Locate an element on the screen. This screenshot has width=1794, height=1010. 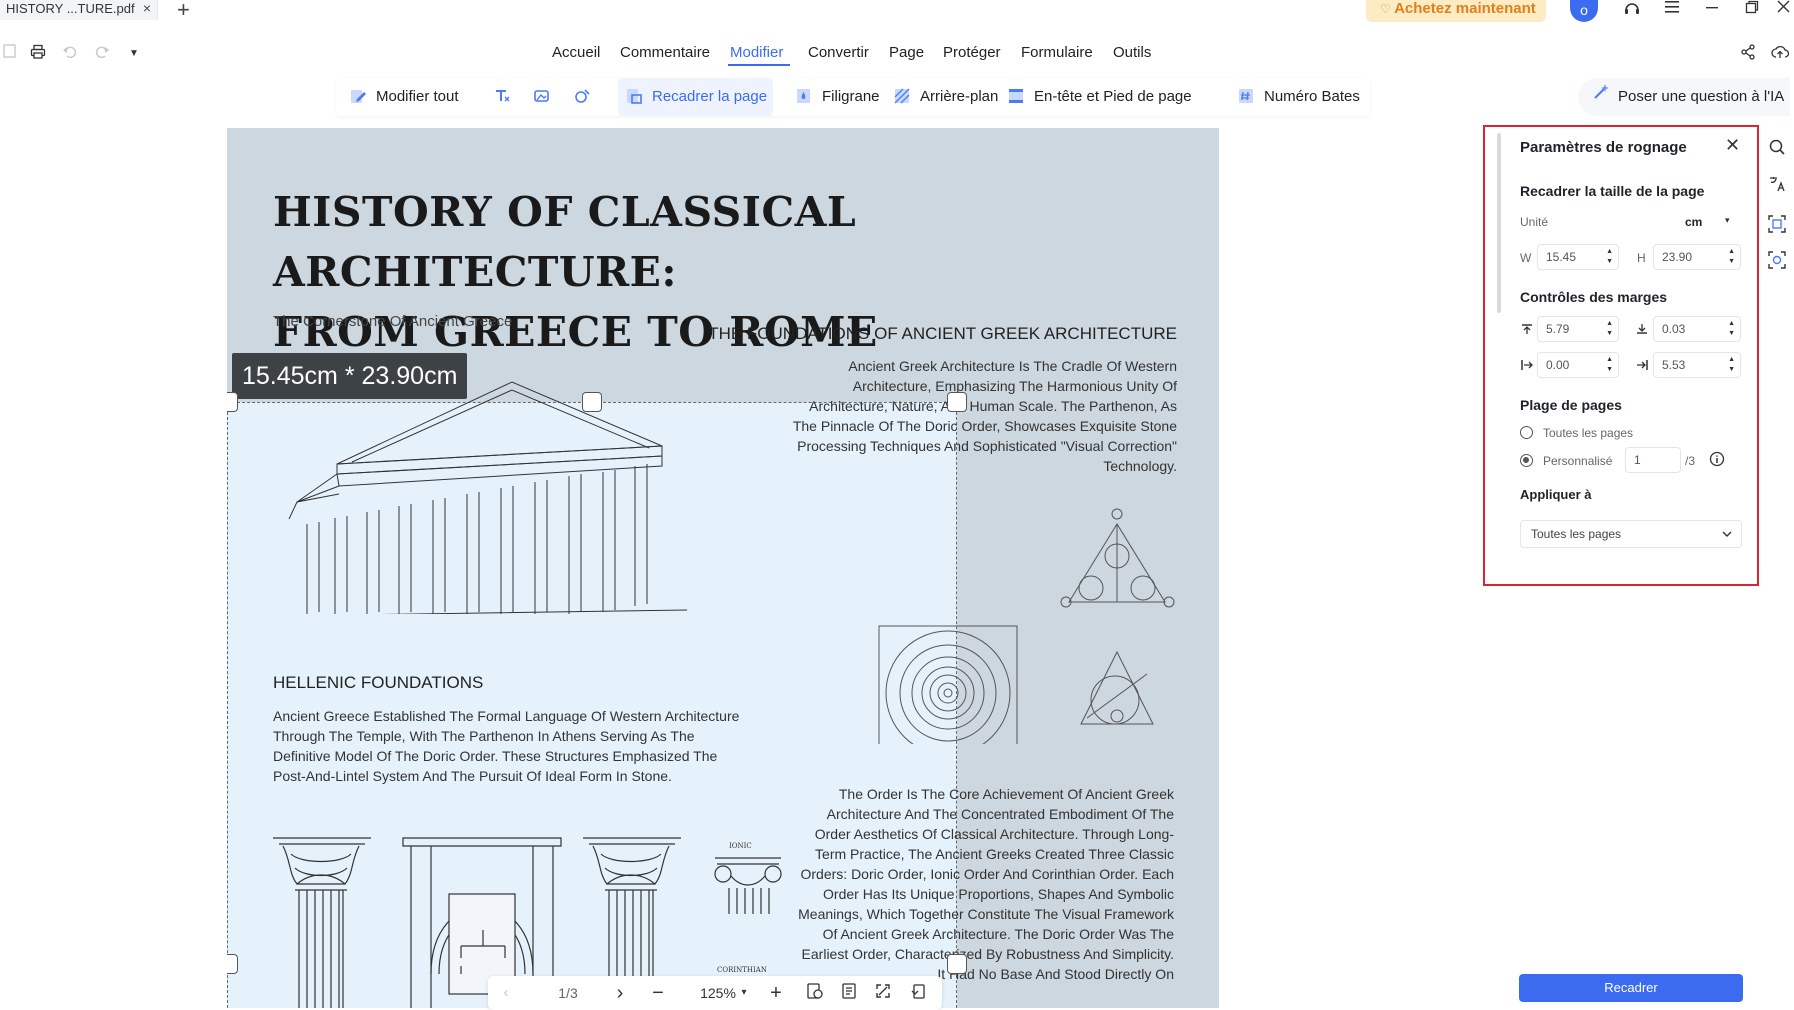
document-tab: HISTORY ...TURE.pdf × is located at coordinates (79, 10).